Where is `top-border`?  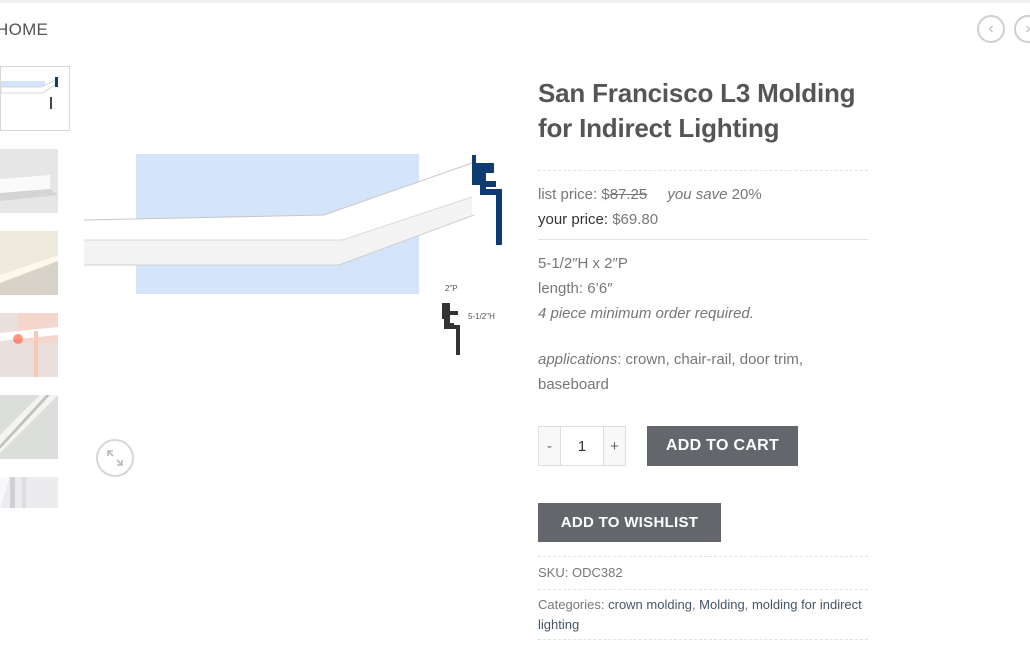 top-border is located at coordinates (515, 1).